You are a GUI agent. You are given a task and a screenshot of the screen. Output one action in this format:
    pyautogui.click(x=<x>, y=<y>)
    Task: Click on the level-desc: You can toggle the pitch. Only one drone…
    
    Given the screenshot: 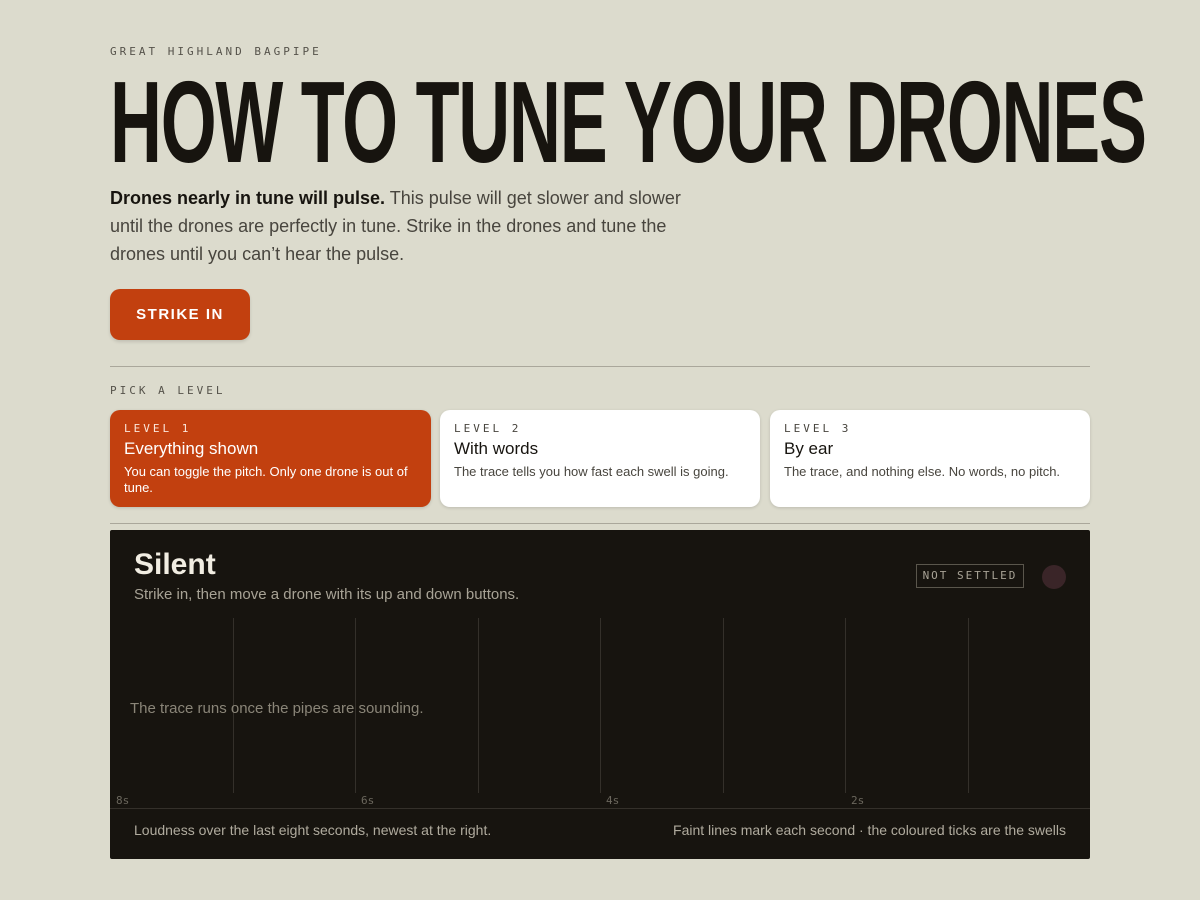 What is the action you would take?
    pyautogui.click(x=266, y=479)
    